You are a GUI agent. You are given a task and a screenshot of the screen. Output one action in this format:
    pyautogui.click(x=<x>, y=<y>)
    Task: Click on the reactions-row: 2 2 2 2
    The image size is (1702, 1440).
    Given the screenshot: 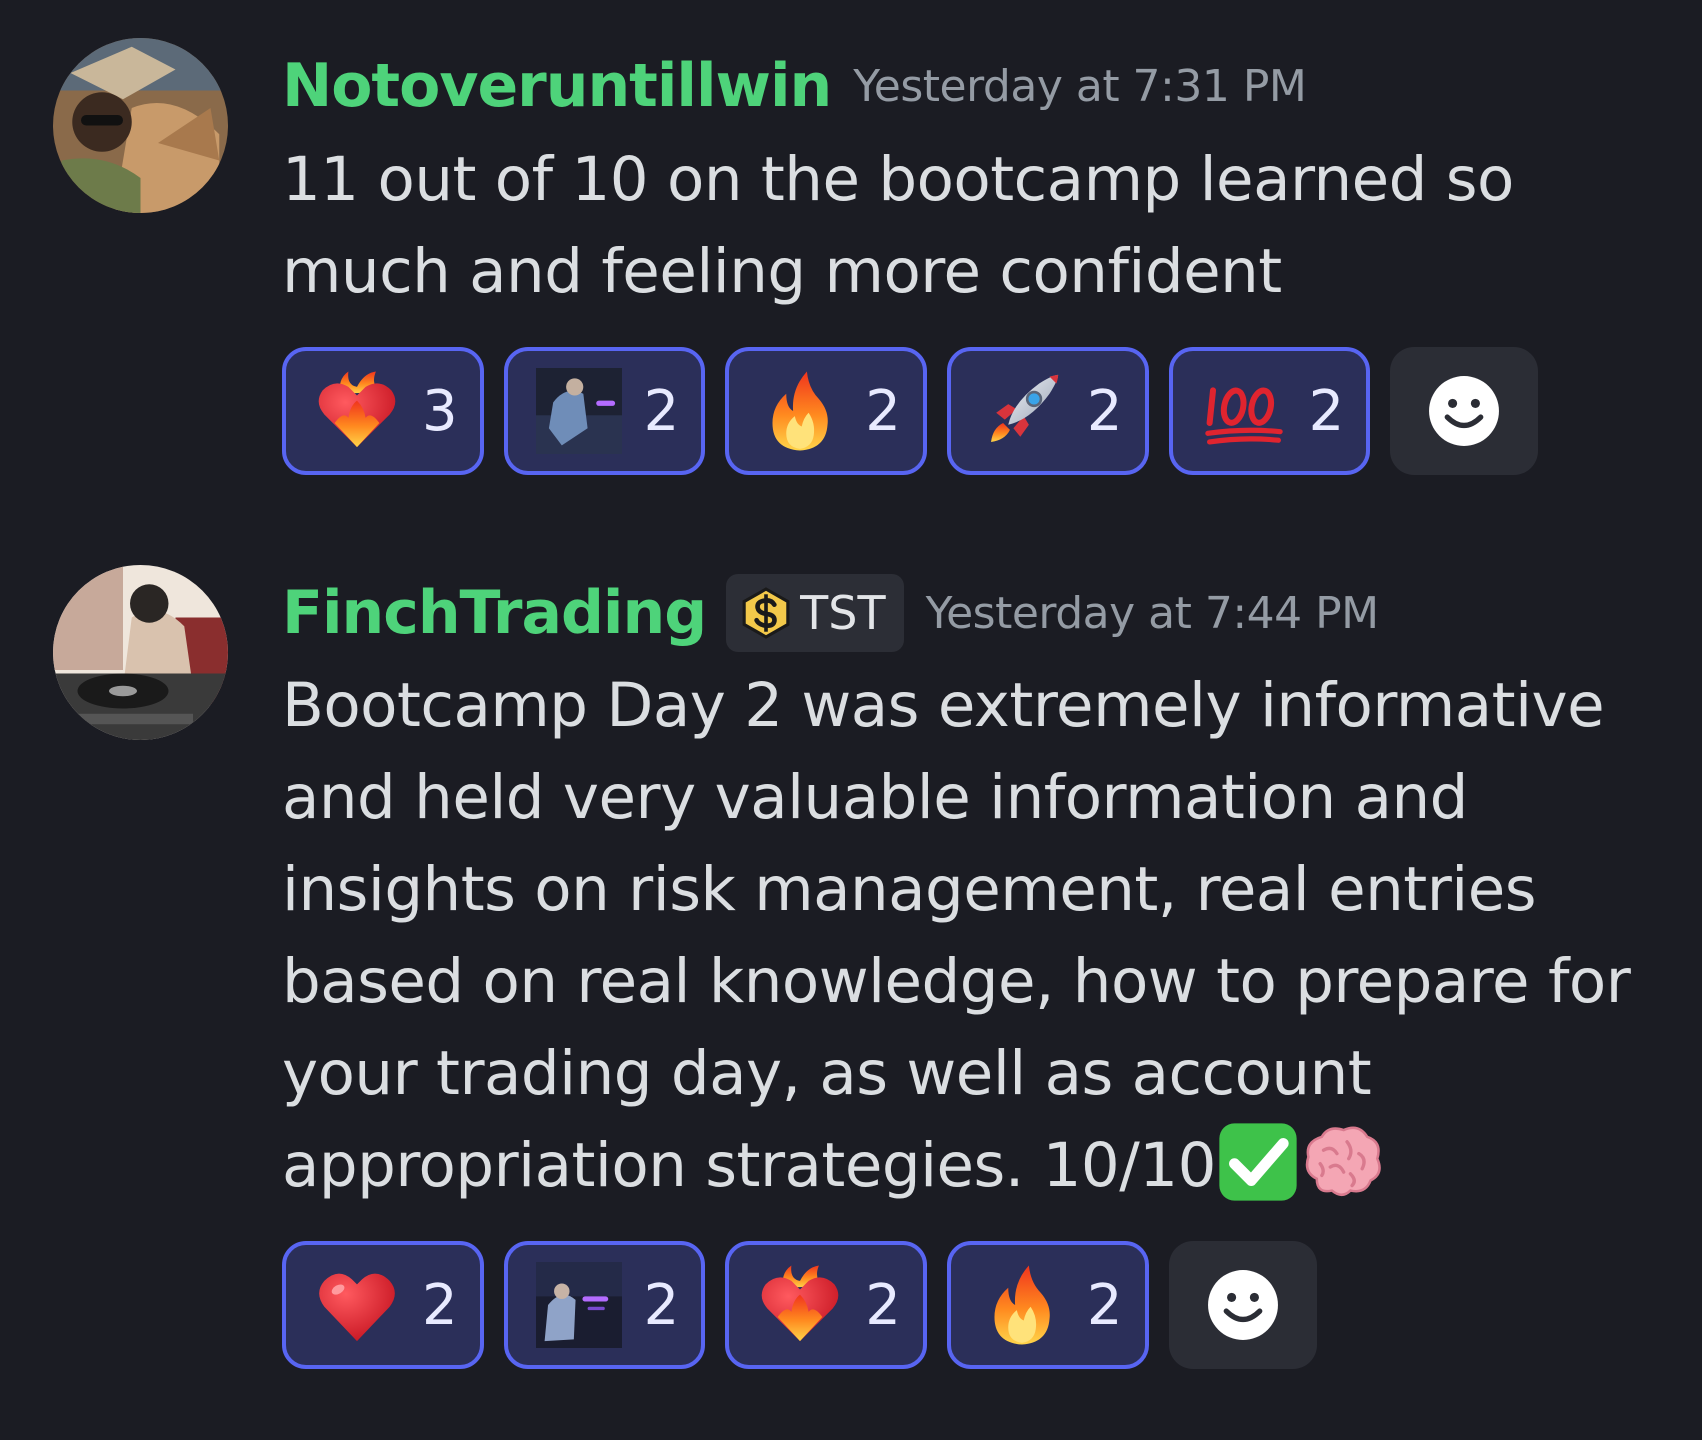 What is the action you would take?
    pyautogui.click(x=799, y=1305)
    